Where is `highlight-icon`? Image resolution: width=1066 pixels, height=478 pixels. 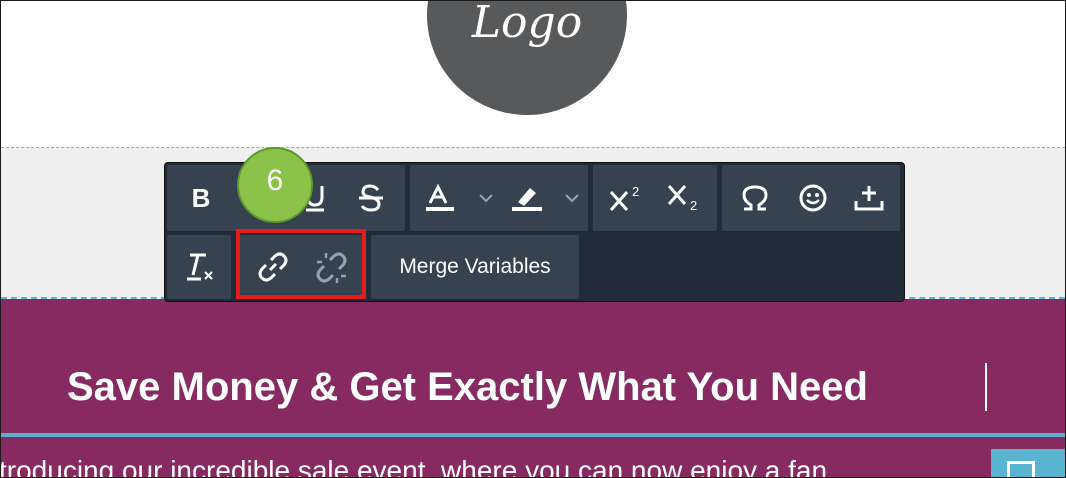
highlight-icon is located at coordinates (545, 199).